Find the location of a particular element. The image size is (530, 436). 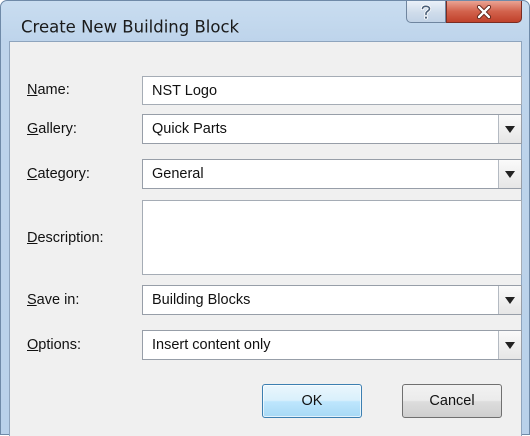

save-in-dropdown: Building Blocks is located at coordinates (332, 300).